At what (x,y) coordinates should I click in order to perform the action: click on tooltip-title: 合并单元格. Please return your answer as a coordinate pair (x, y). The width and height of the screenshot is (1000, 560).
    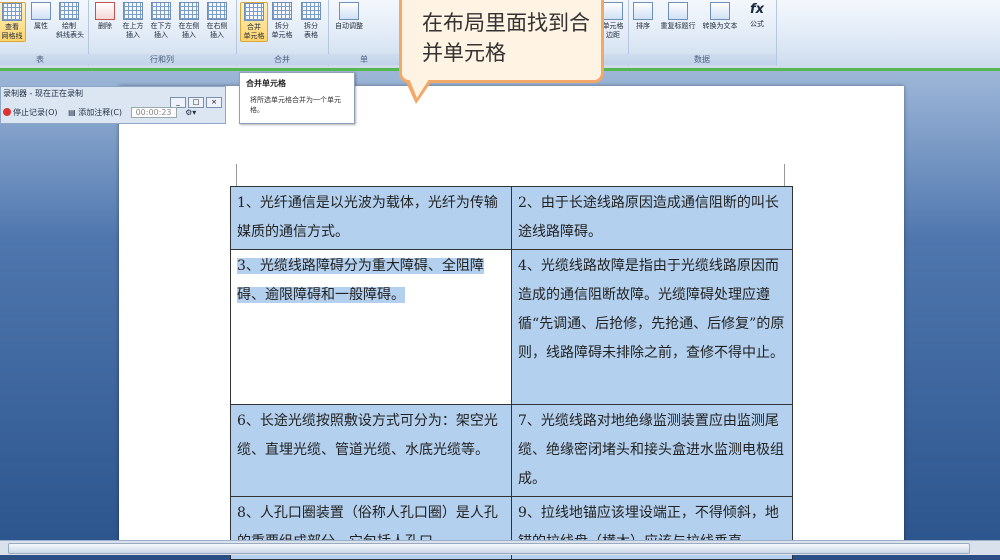
    Looking at the image, I should click on (266, 83).